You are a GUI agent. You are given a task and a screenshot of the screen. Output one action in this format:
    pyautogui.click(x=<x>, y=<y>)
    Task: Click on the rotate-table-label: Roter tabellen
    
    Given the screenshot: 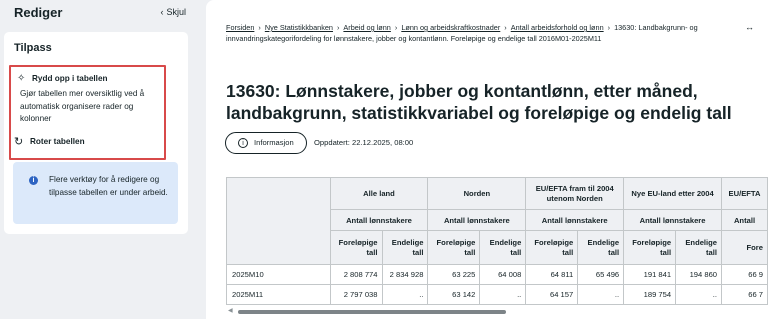 What is the action you would take?
    pyautogui.click(x=57, y=141)
    